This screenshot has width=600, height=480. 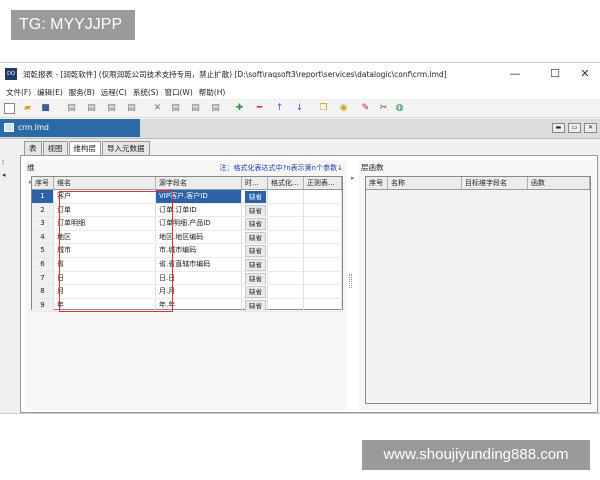 I want to click on table-row: 8 月月.月 缺省, so click(x=187, y=292).